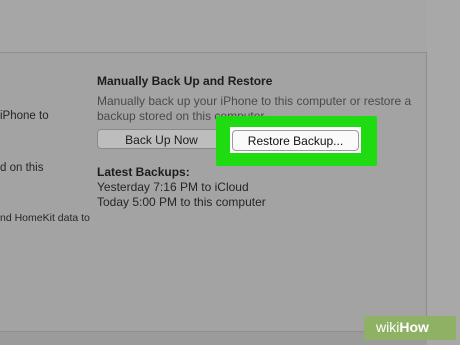 The image size is (460, 345). Describe the element at coordinates (443, 172) in the screenshot. I see `right-background-strip` at that location.